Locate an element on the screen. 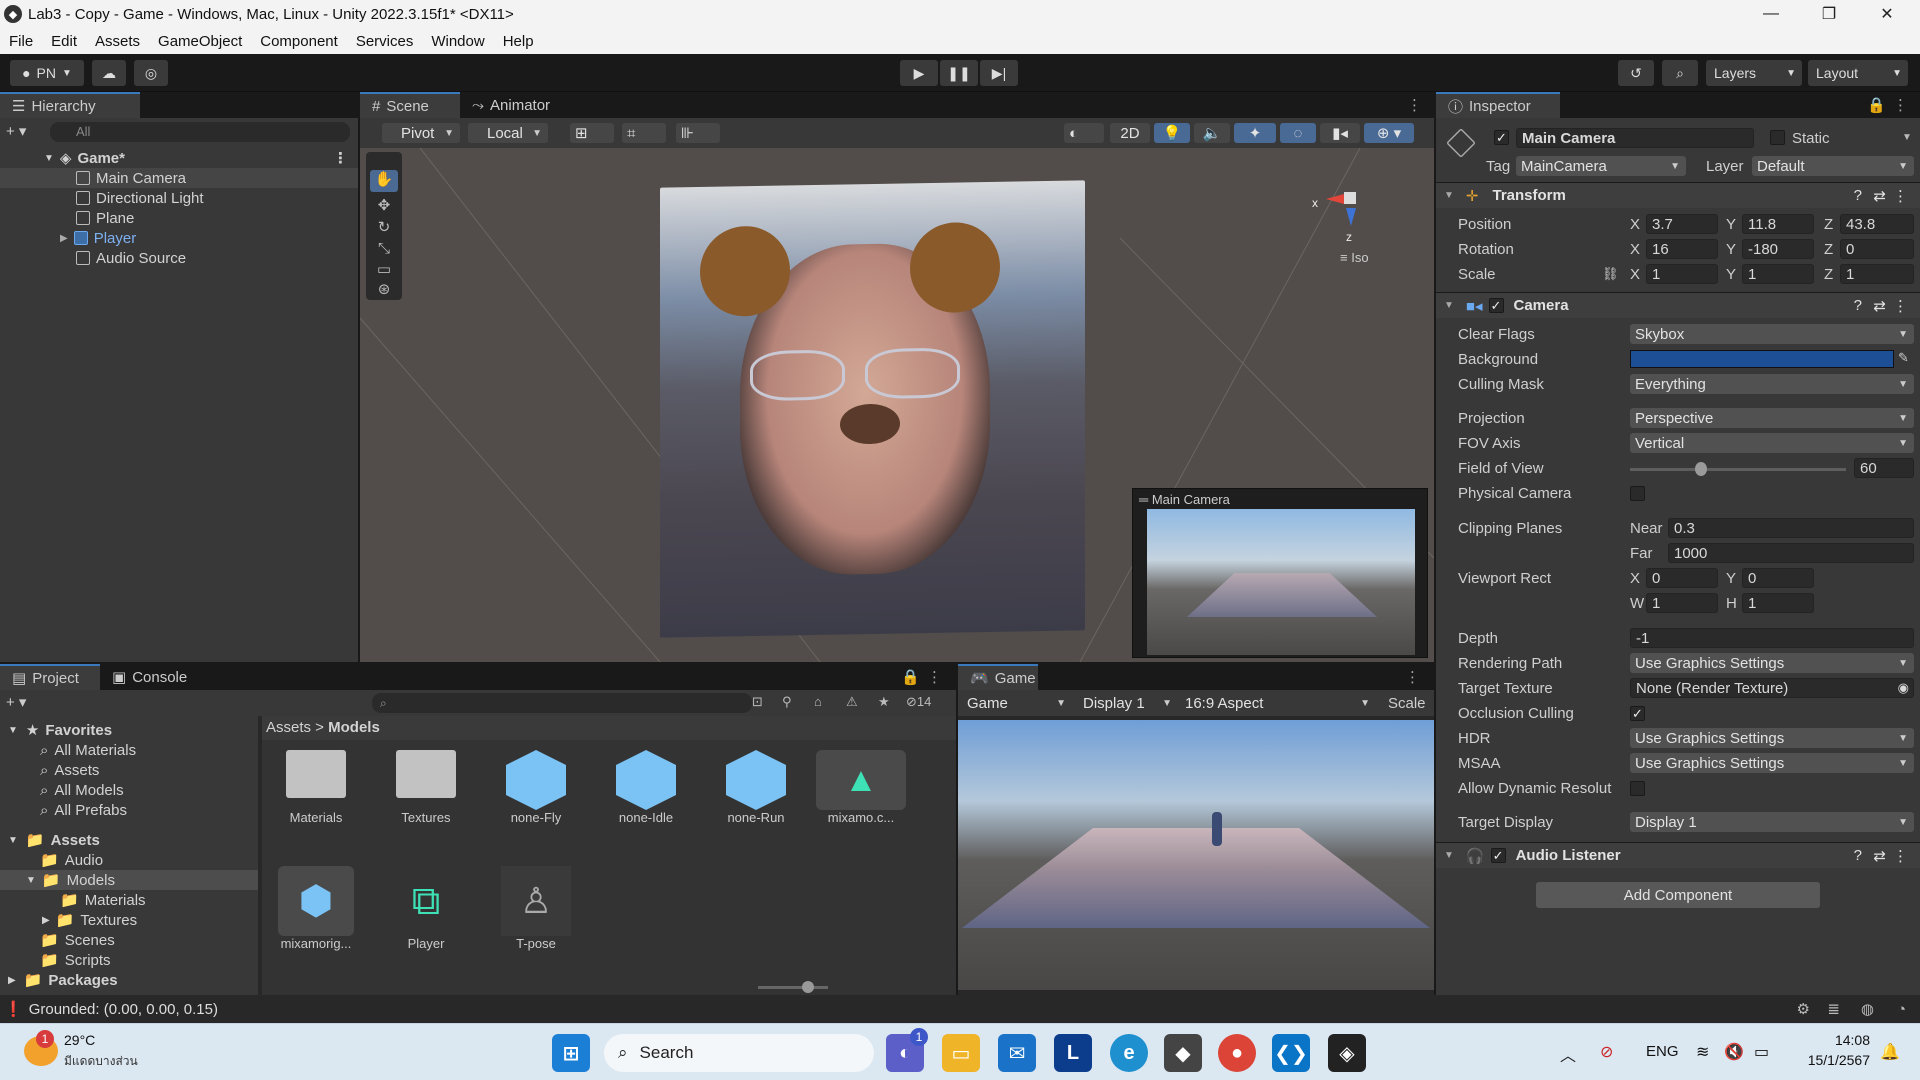  hierarchy-search-input: All is located at coordinates (200, 132).